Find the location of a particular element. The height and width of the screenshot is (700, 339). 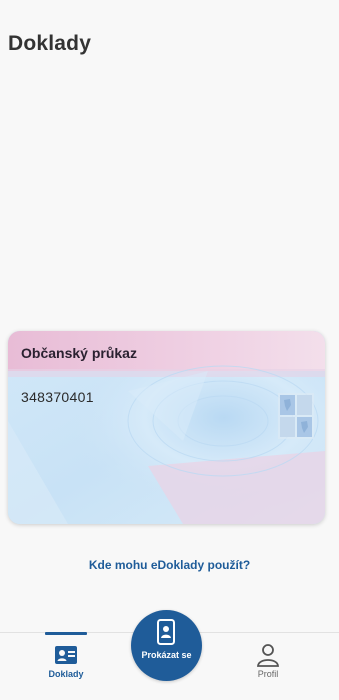

page-title: Doklady is located at coordinates (50, 43).